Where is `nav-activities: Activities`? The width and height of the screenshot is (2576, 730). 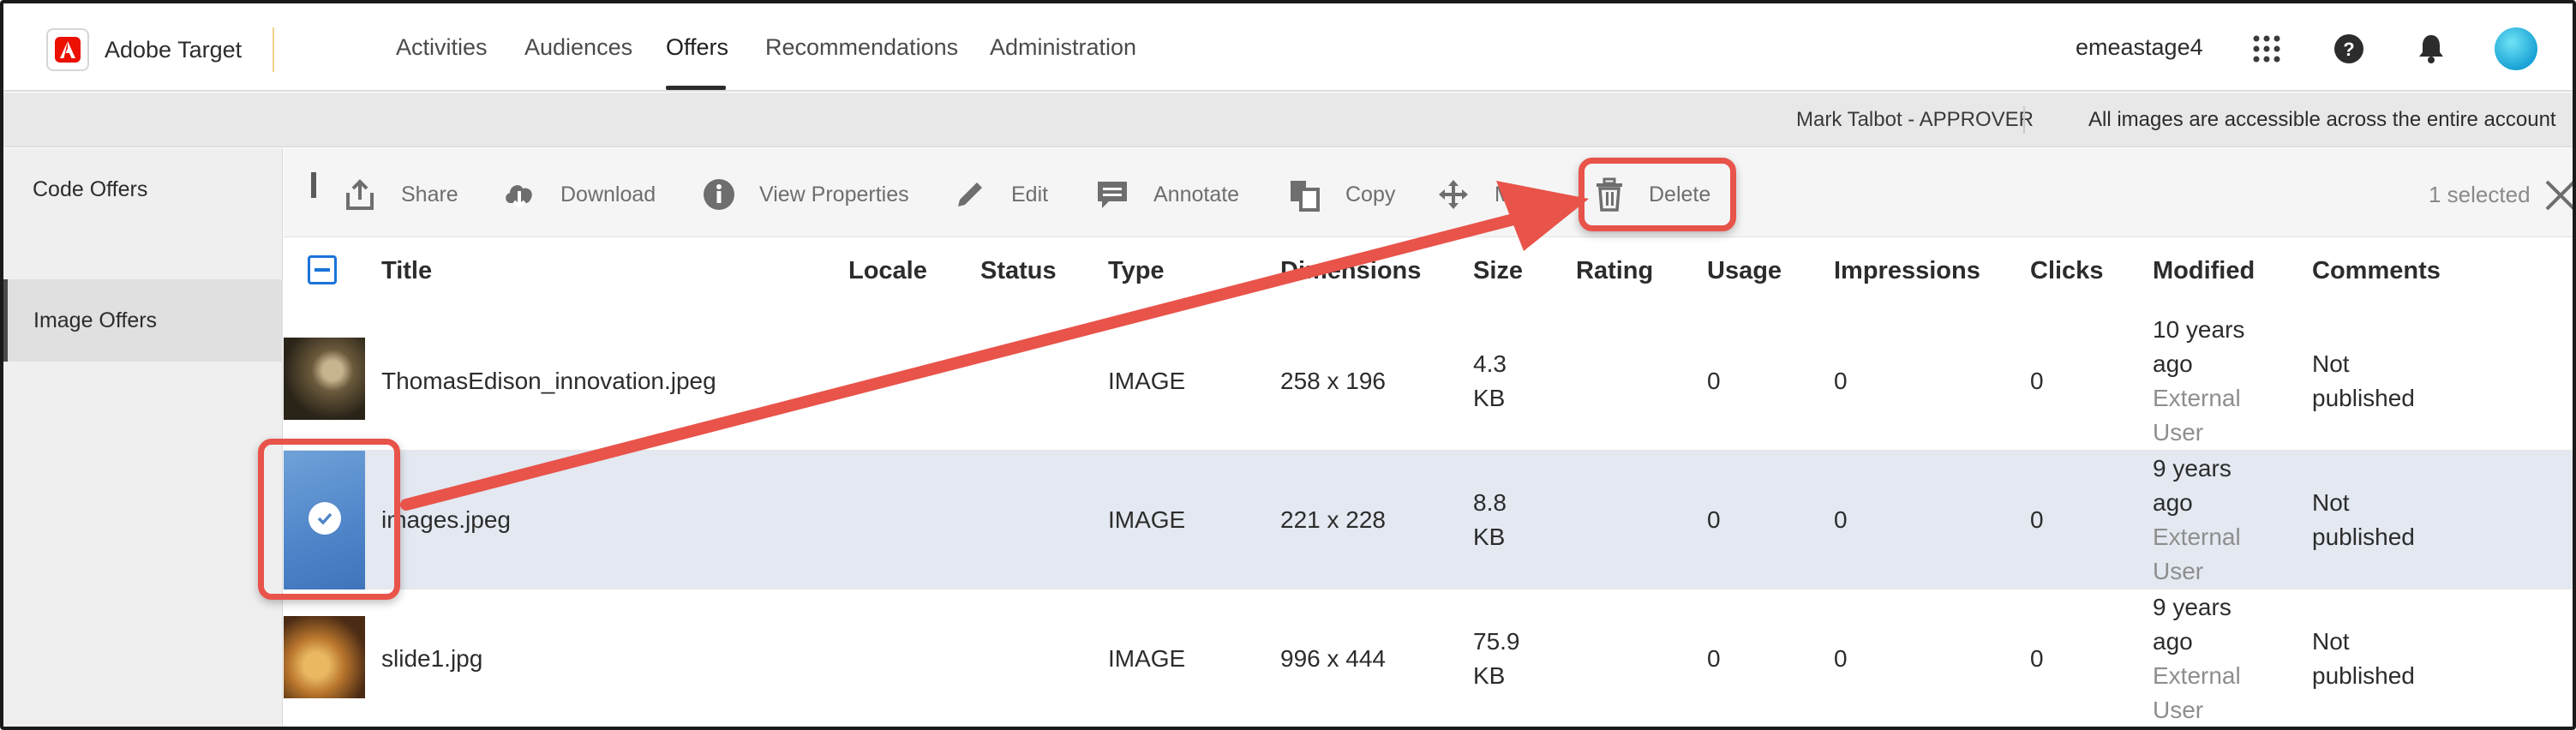 nav-activities: Activities is located at coordinates (442, 48).